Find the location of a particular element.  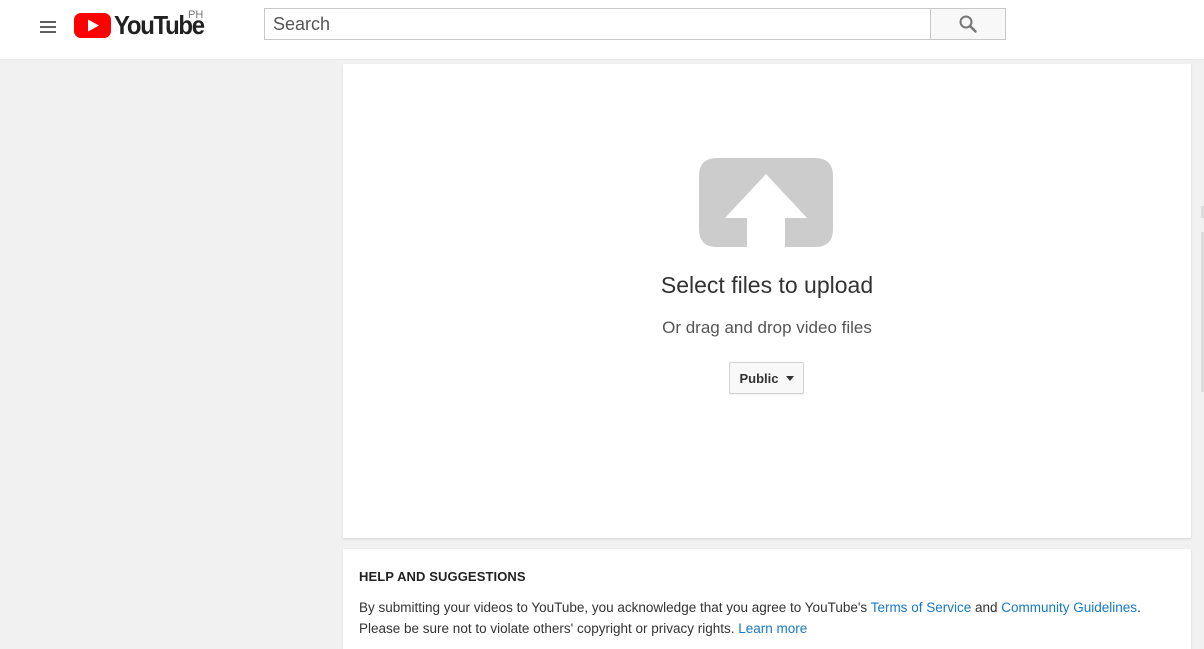

caret-down-icon is located at coordinates (789, 378).